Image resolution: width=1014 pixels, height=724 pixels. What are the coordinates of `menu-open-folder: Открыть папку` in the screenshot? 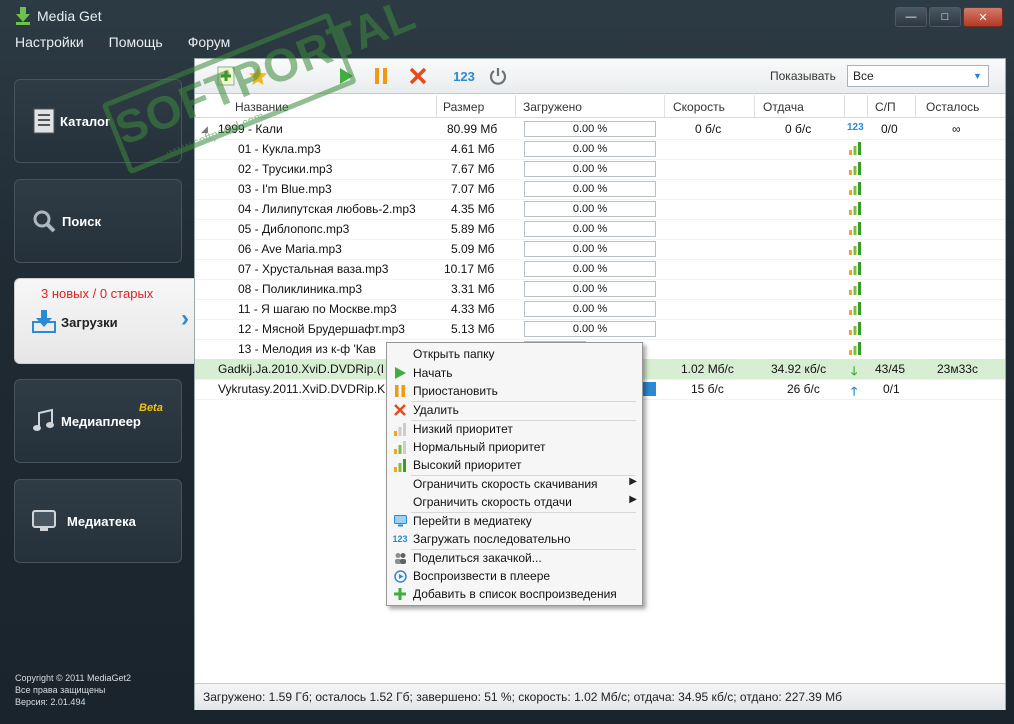 It's located at (514, 354).